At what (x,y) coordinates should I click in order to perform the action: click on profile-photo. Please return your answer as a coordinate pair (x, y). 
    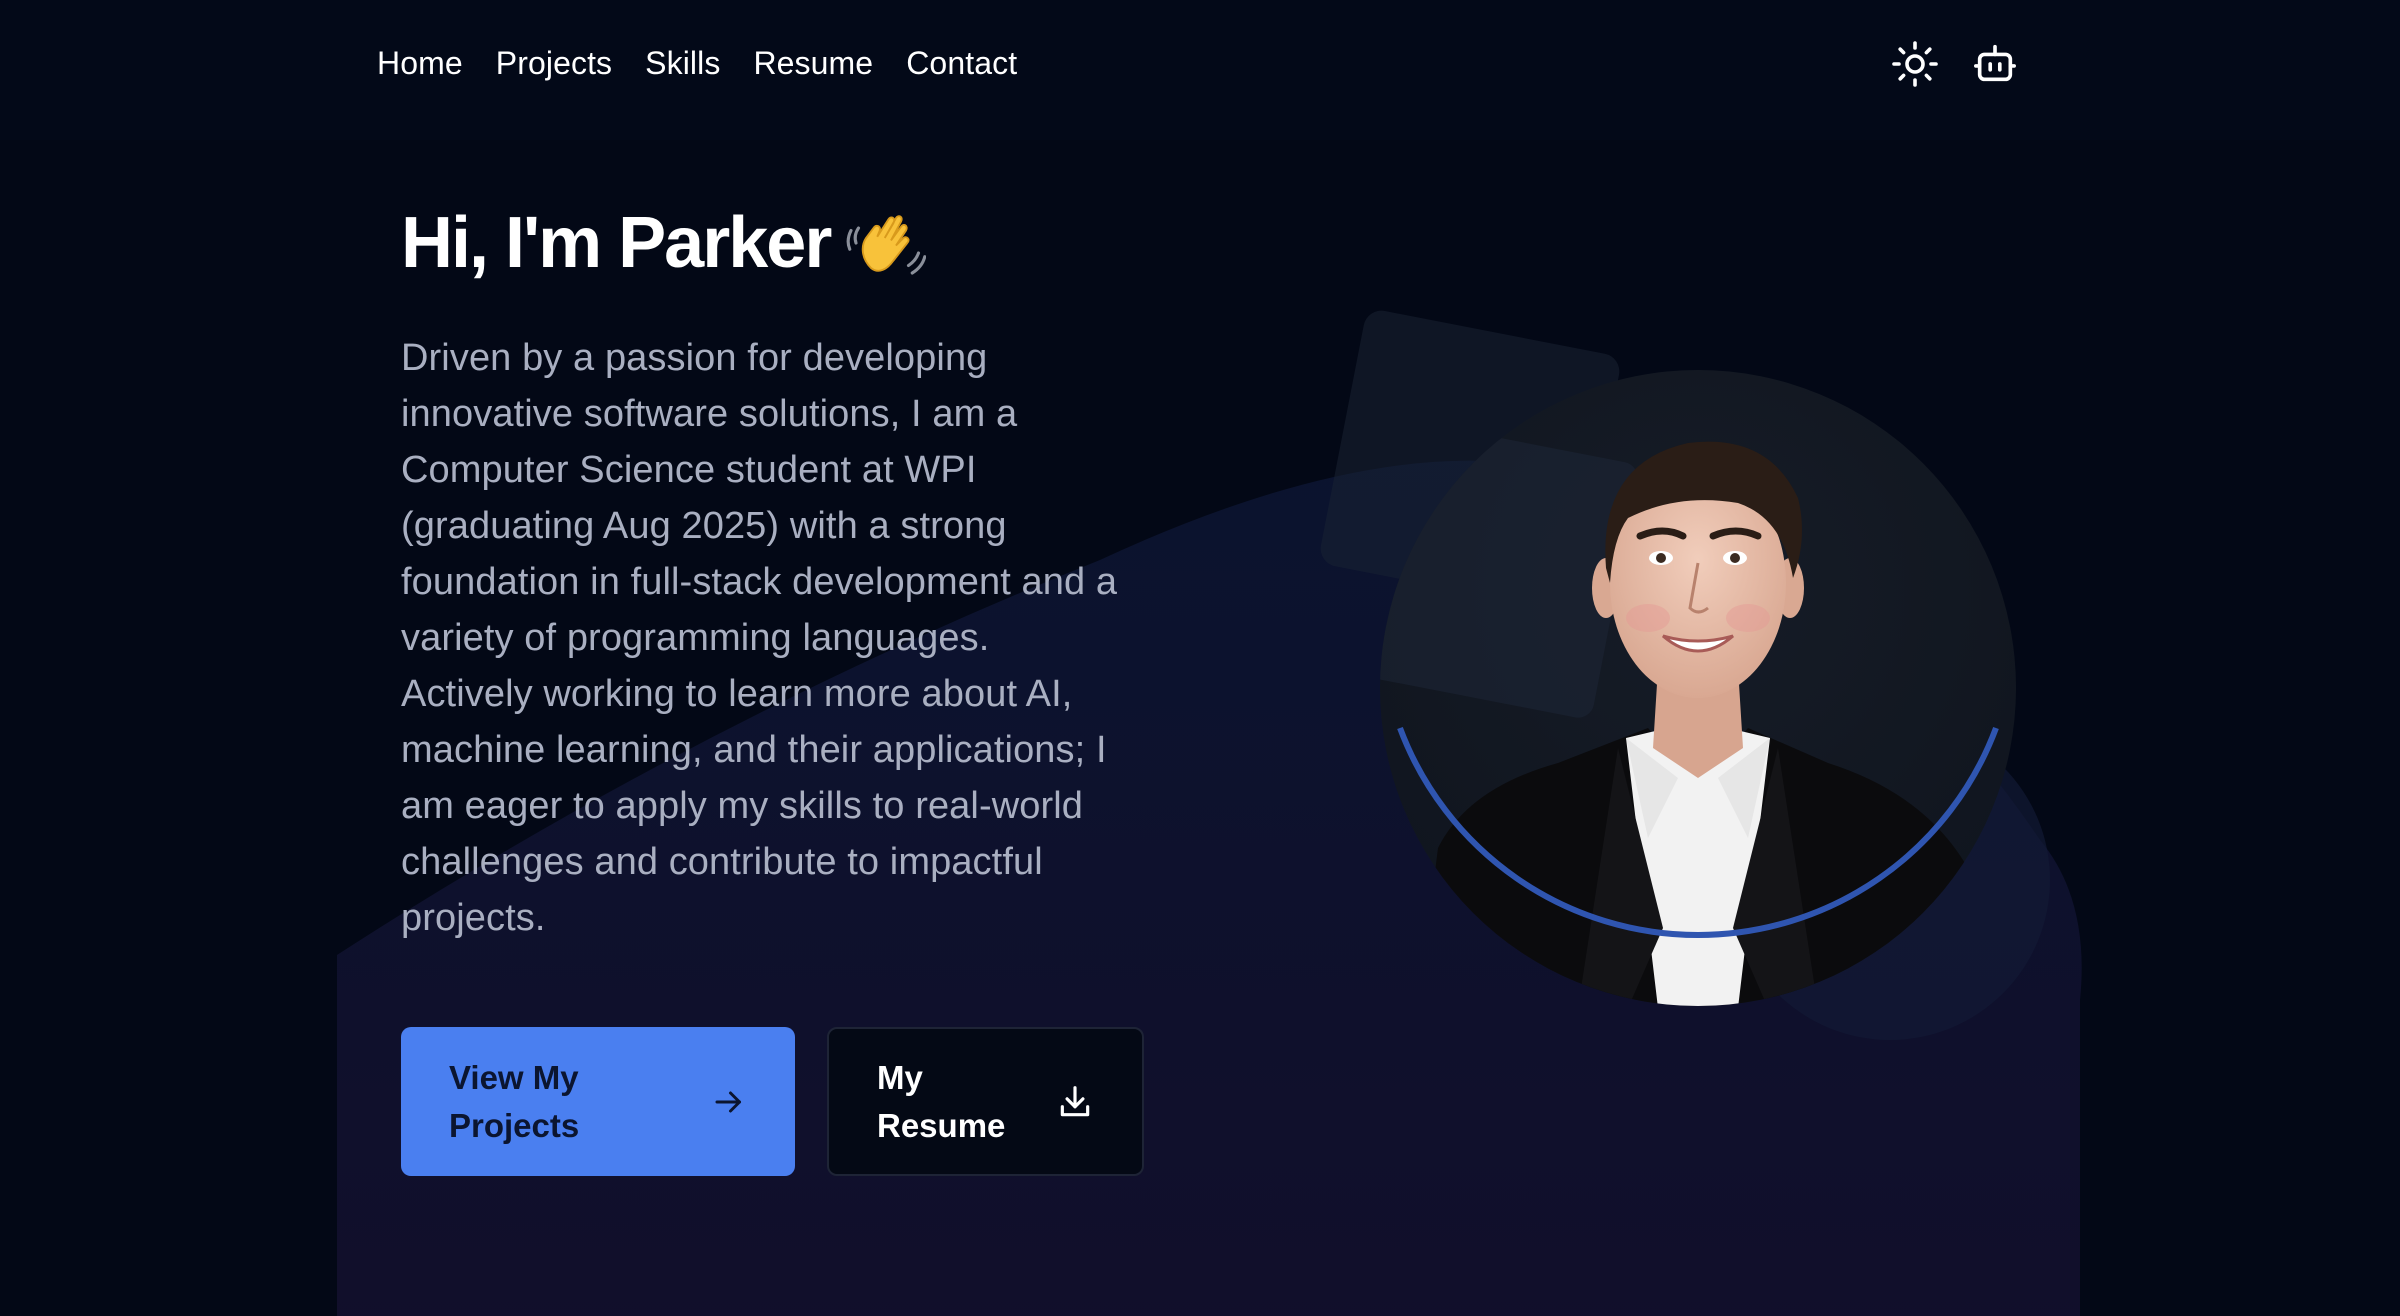
    Looking at the image, I should click on (1698, 688).